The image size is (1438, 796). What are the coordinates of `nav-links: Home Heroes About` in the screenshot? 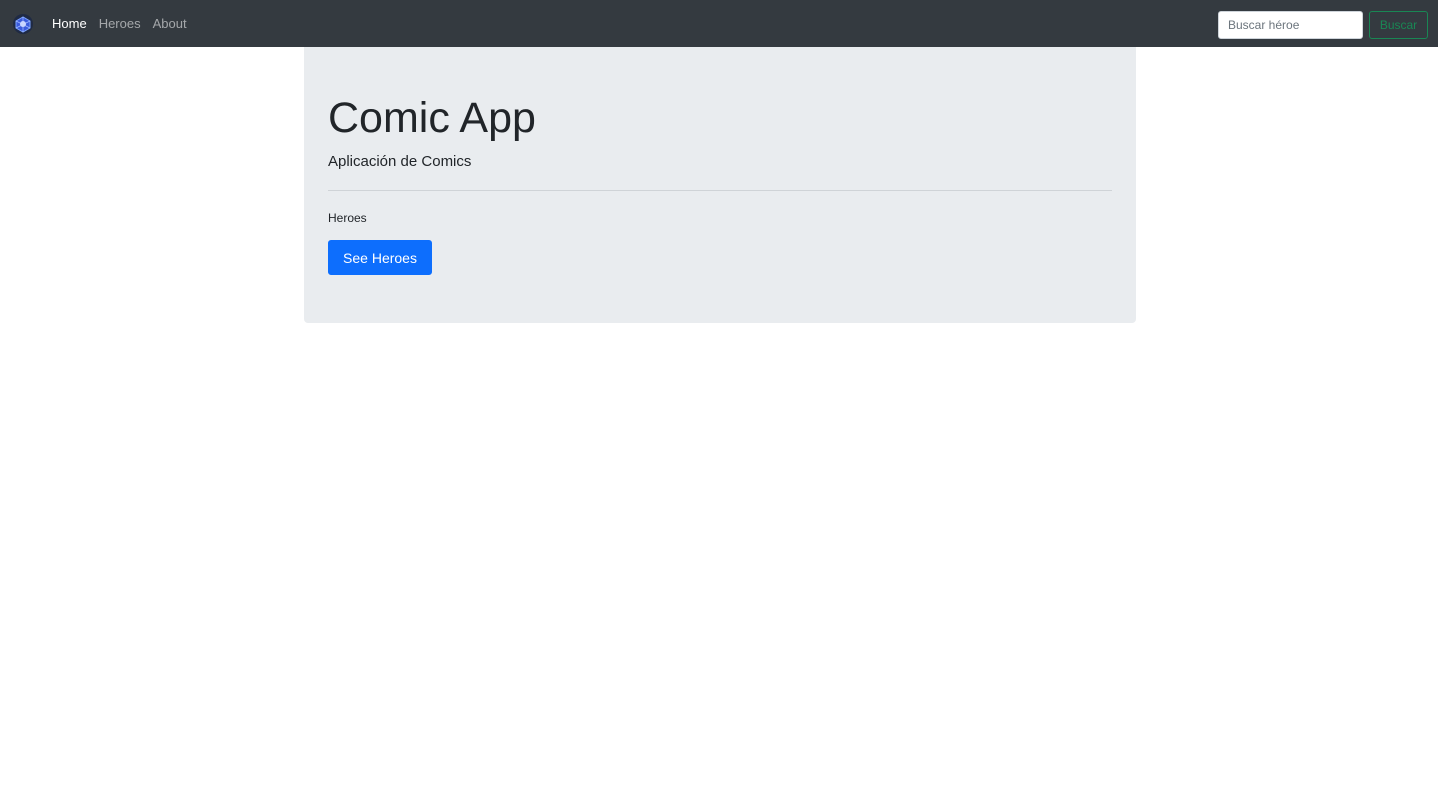 It's located at (119, 23).